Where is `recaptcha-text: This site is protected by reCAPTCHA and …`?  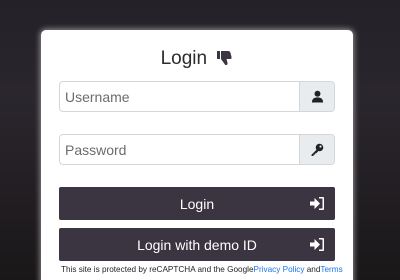 recaptcha-text: This site is protected by reCAPTCHA and … is located at coordinates (157, 269).